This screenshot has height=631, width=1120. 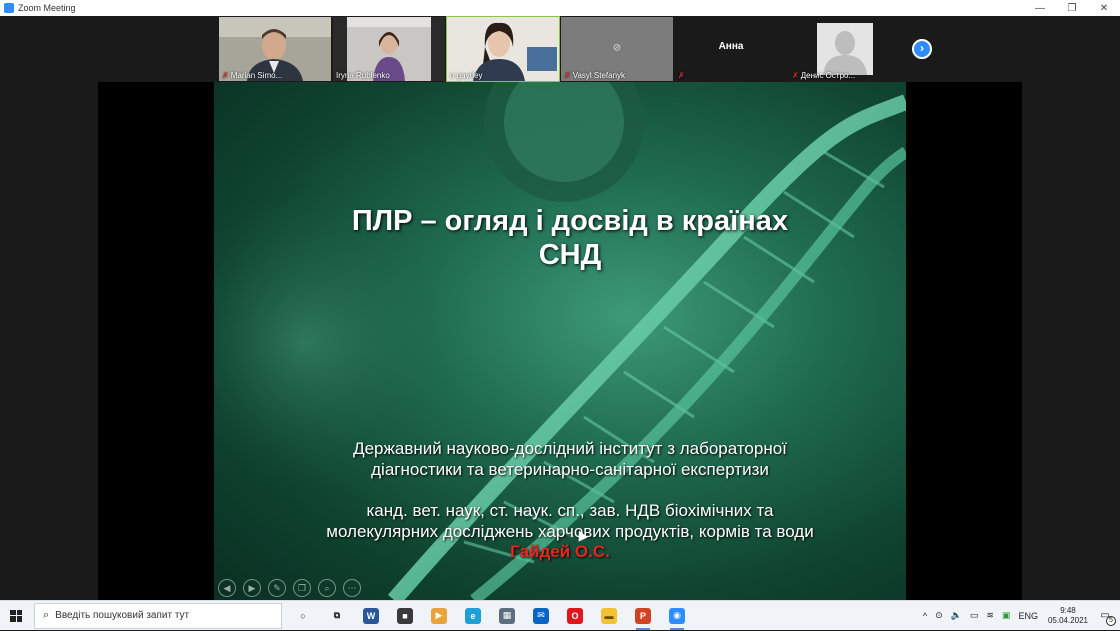 I want to click on taskbar-app-media-player: ▶, so click(x=439, y=616).